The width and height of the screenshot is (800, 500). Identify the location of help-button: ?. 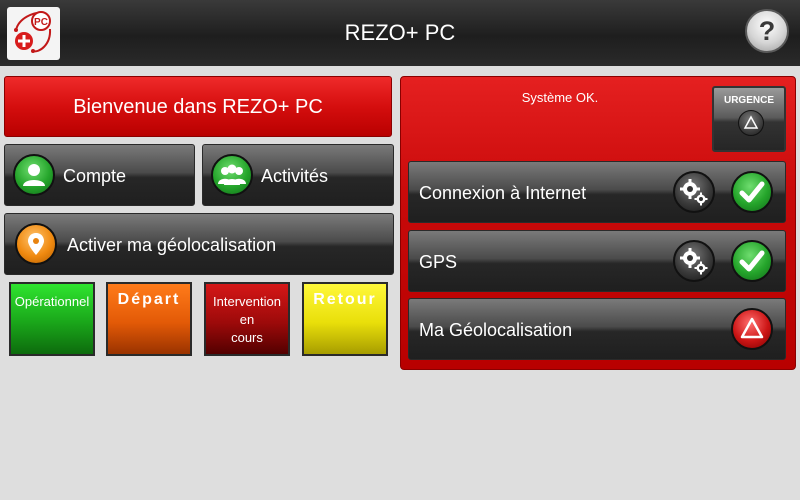
(767, 31).